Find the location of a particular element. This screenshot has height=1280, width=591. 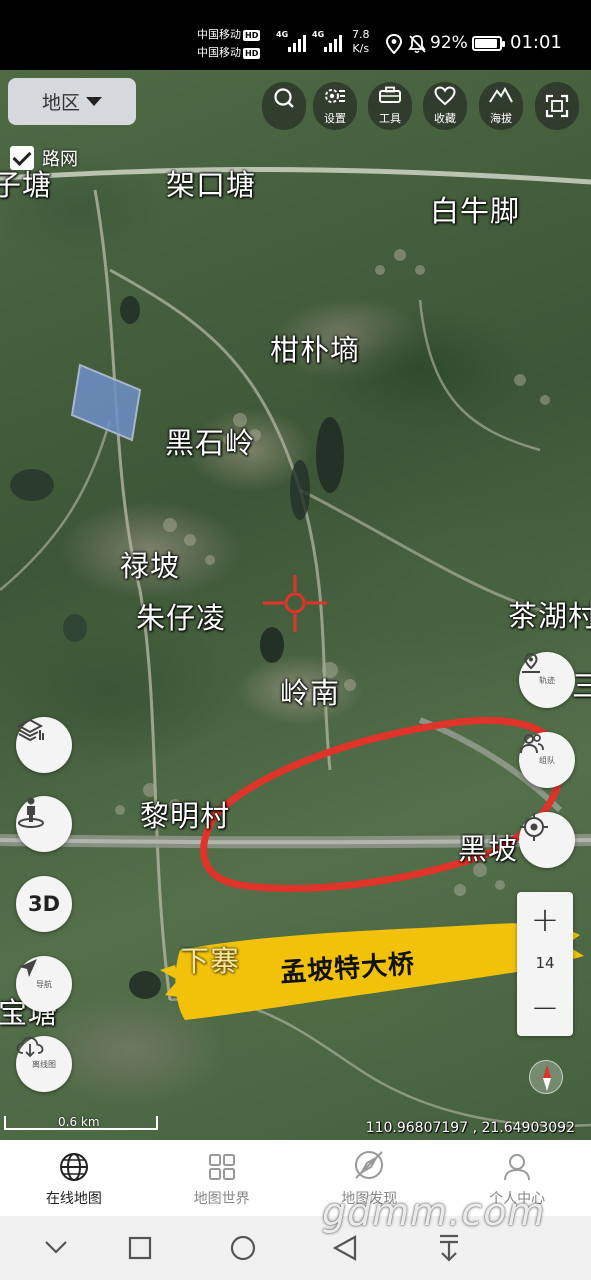

cloud-download-icon is located at coordinates (30, 1047).